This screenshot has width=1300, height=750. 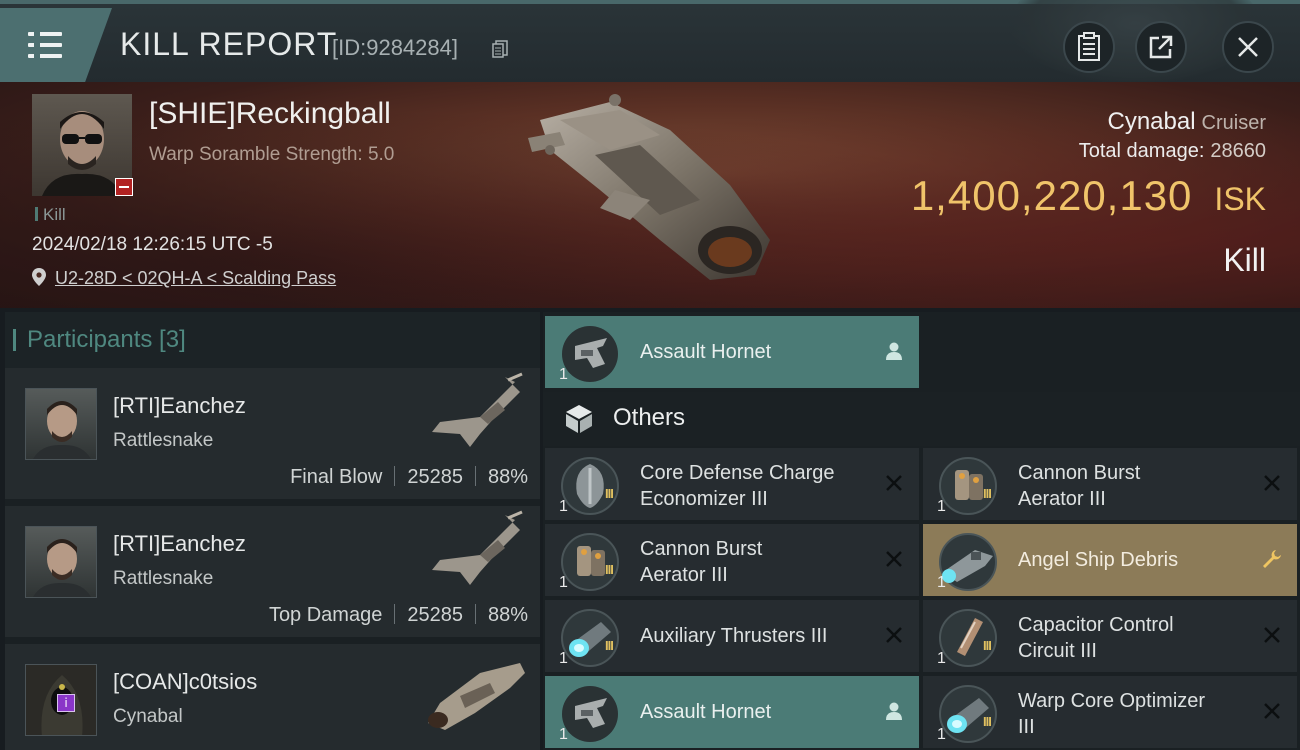 I want to click on ship-name: Cynabal, so click(x=1151, y=121).